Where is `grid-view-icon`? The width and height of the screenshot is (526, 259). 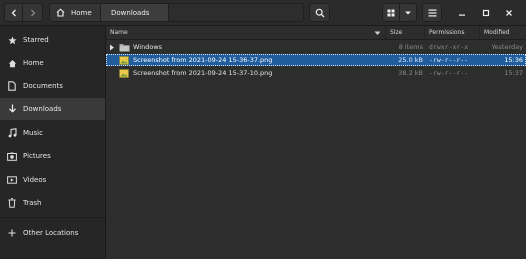
grid-view-icon is located at coordinates (391, 12).